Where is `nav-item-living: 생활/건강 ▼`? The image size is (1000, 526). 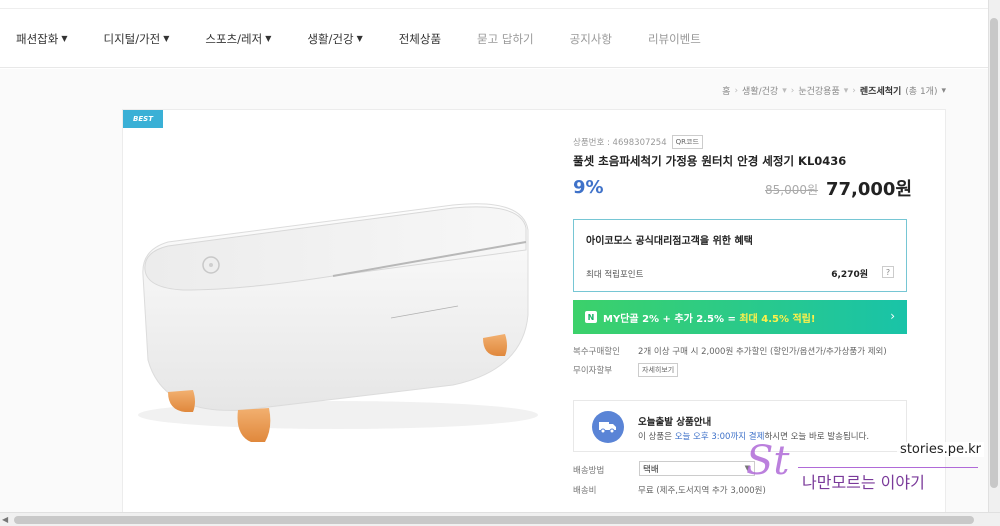 nav-item-living: 생활/건강 ▼ is located at coordinates (334, 39).